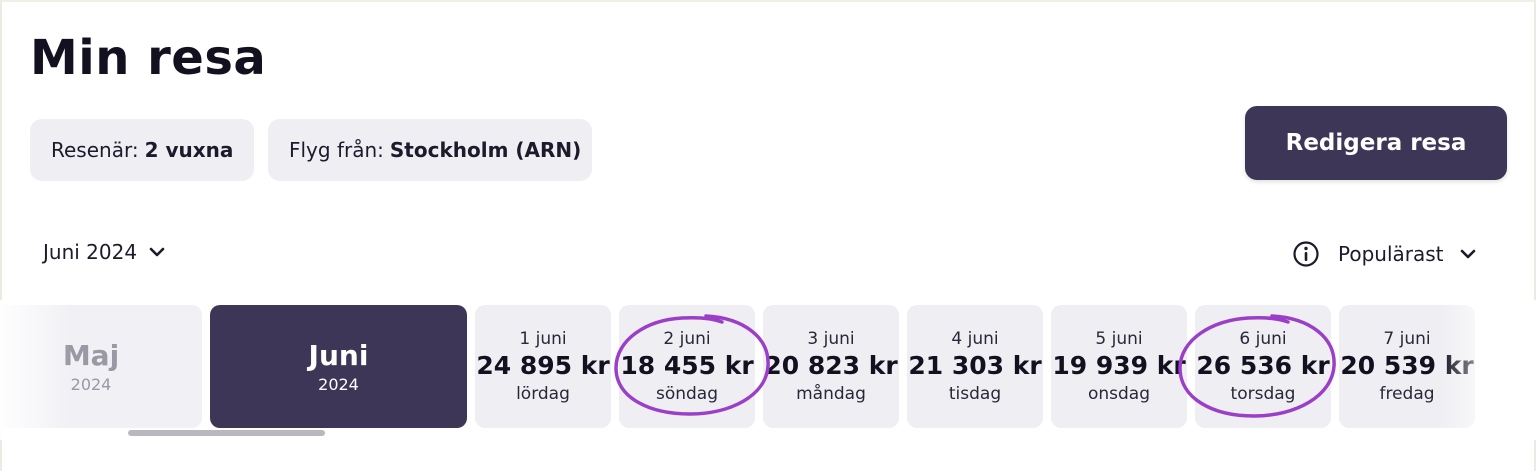 Image resolution: width=1536 pixels, height=471 pixels. I want to click on travellers-label: Resenär:, so click(95, 150).